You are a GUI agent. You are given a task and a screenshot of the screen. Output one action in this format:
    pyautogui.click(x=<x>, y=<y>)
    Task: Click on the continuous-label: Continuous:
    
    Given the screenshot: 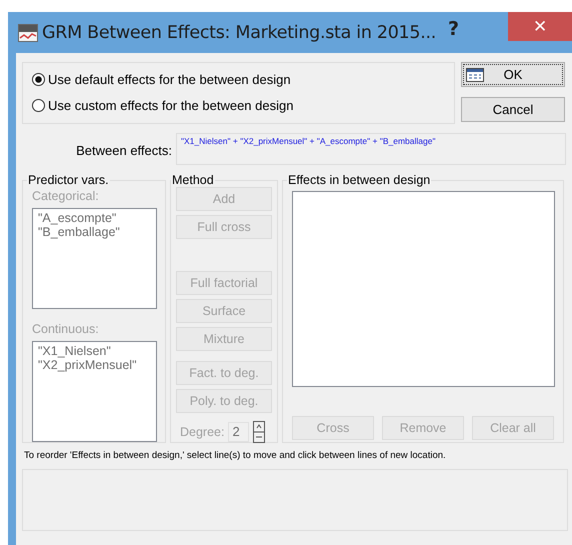 What is the action you would take?
    pyautogui.click(x=66, y=329)
    